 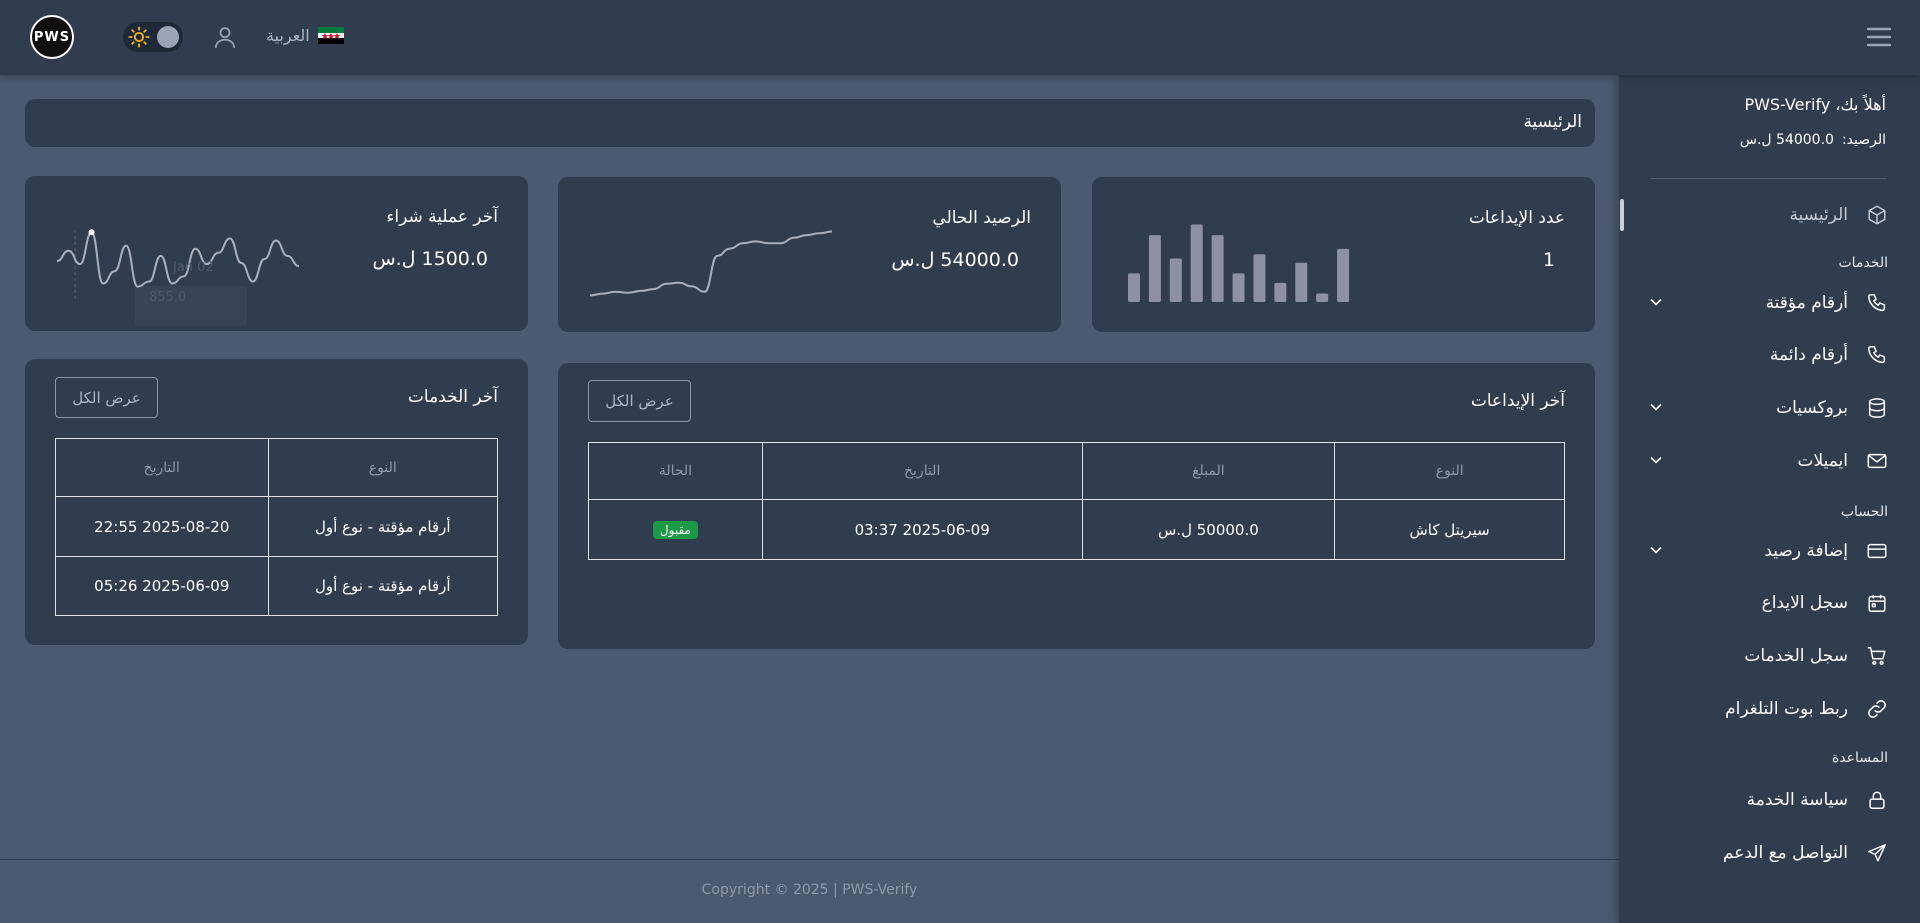 What do you see at coordinates (191, 293) in the screenshot?
I see `chart-tooltip: Jan 02 855.0` at bounding box center [191, 293].